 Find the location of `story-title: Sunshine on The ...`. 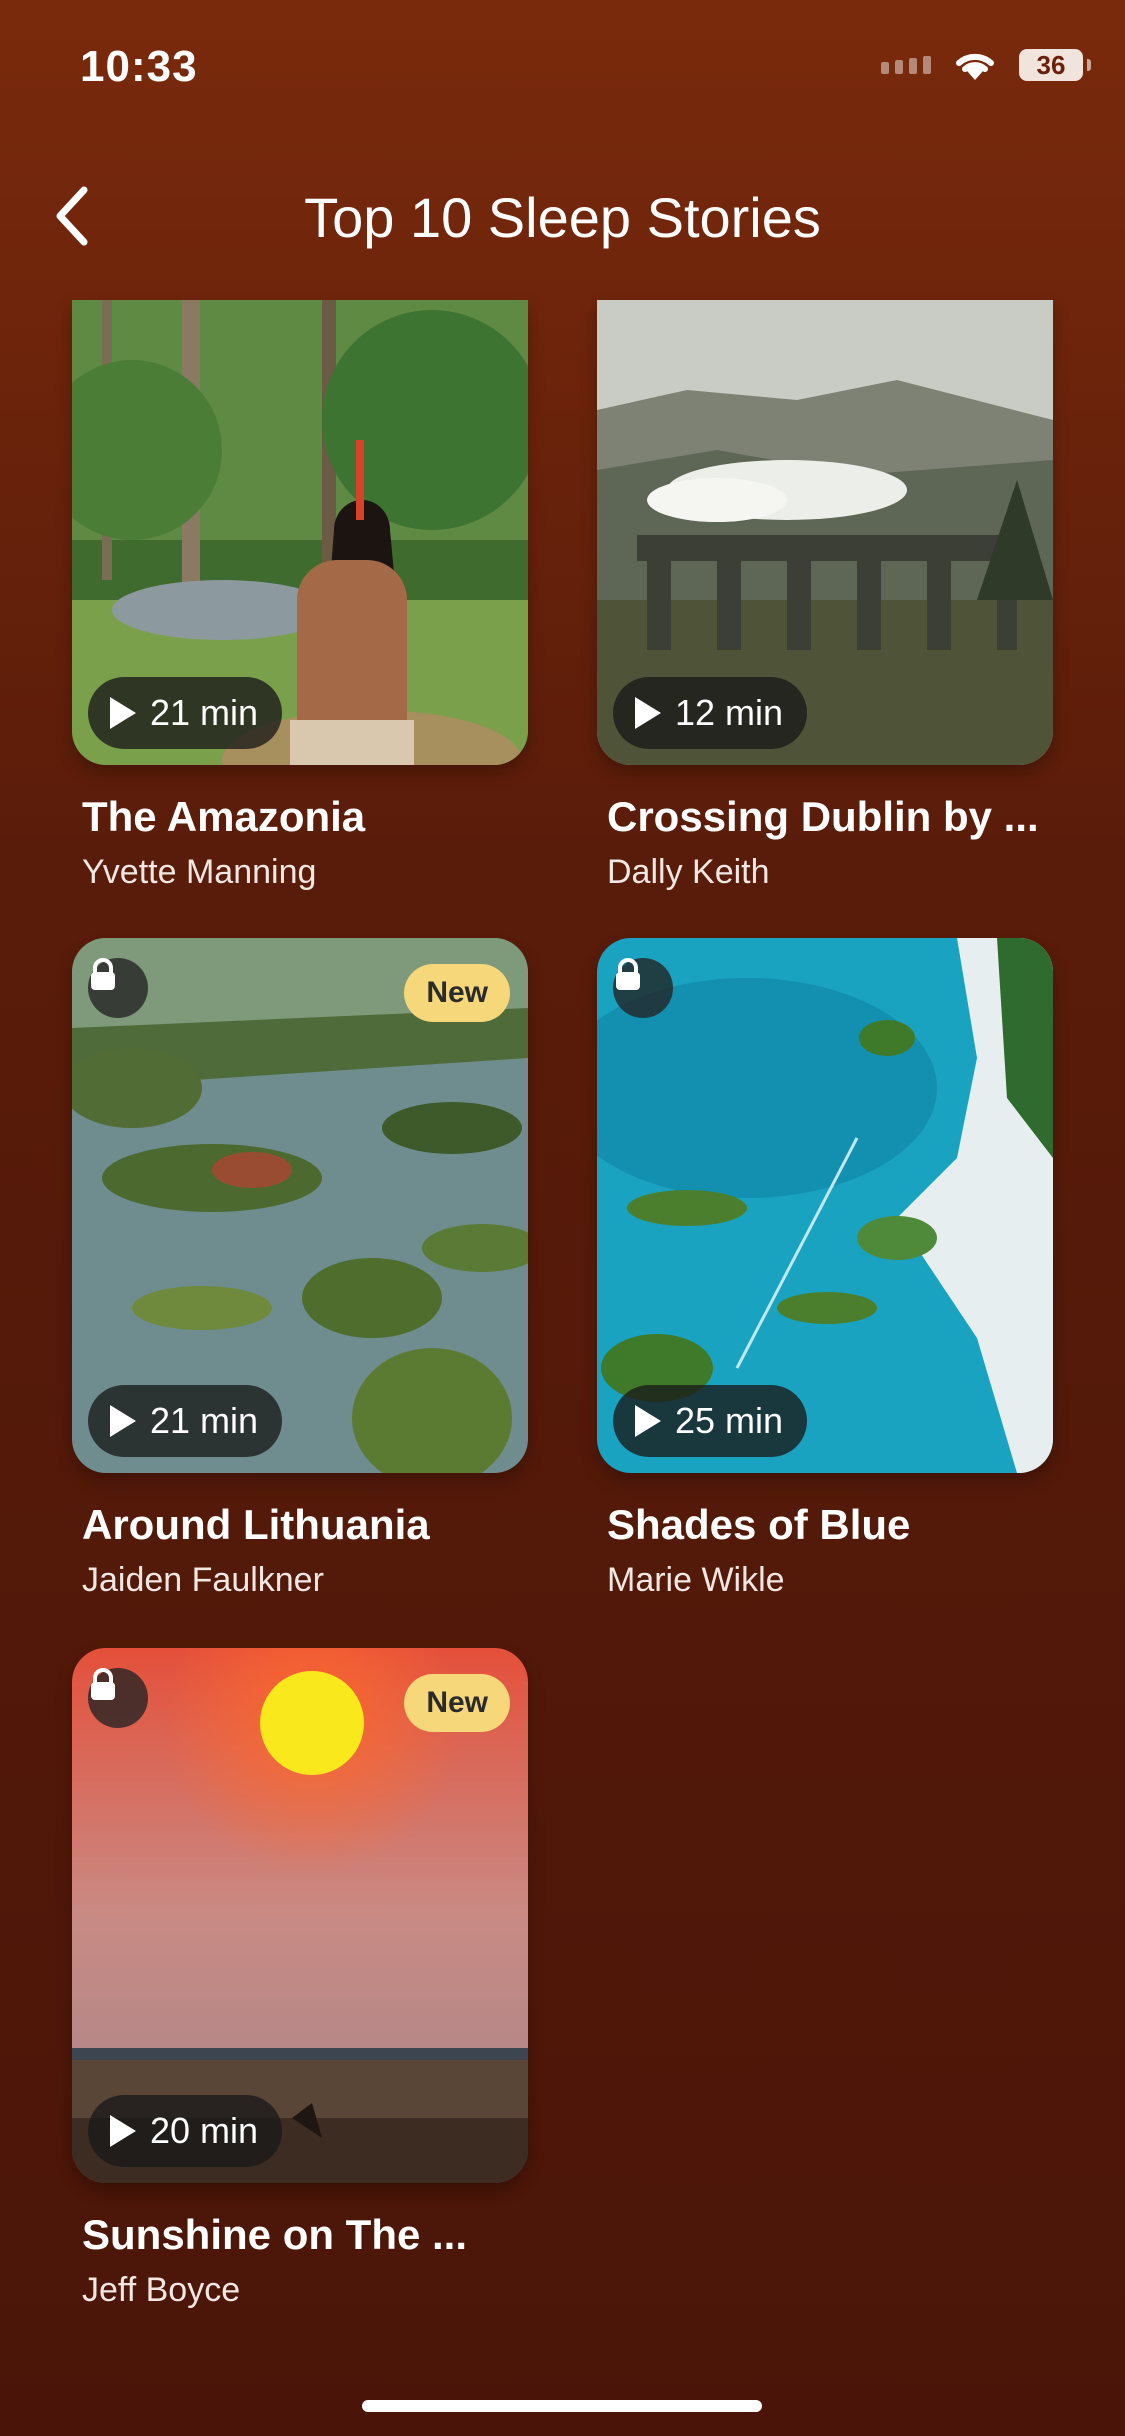

story-title: Sunshine on The ... is located at coordinates (275, 2234).